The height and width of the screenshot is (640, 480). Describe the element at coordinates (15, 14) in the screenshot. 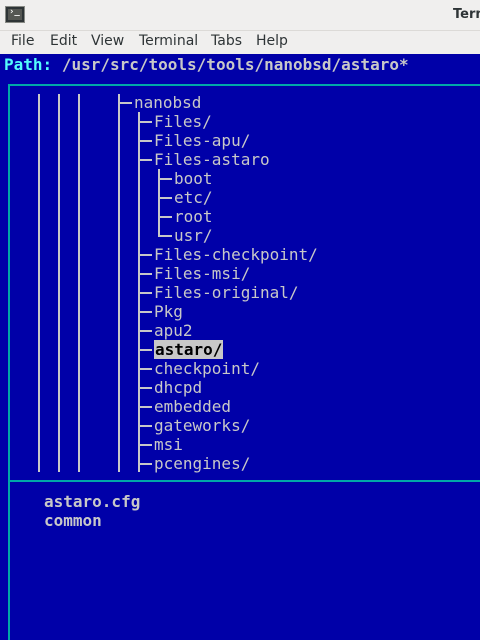

I see `terminal-icon` at that location.